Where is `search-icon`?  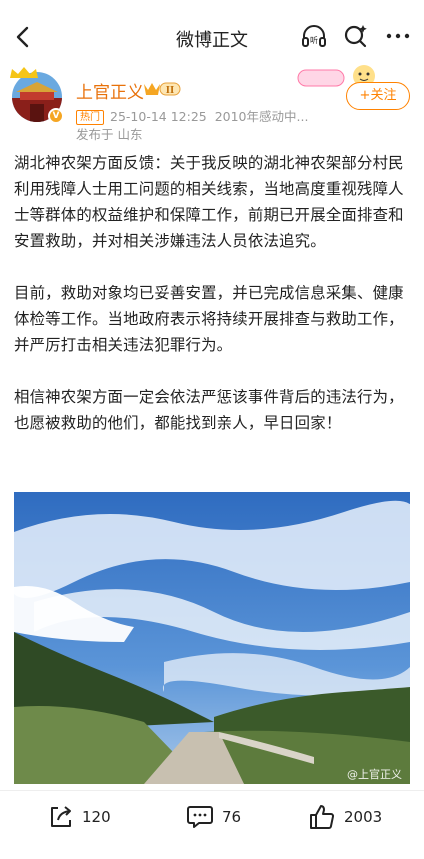 search-icon is located at coordinates (356, 36).